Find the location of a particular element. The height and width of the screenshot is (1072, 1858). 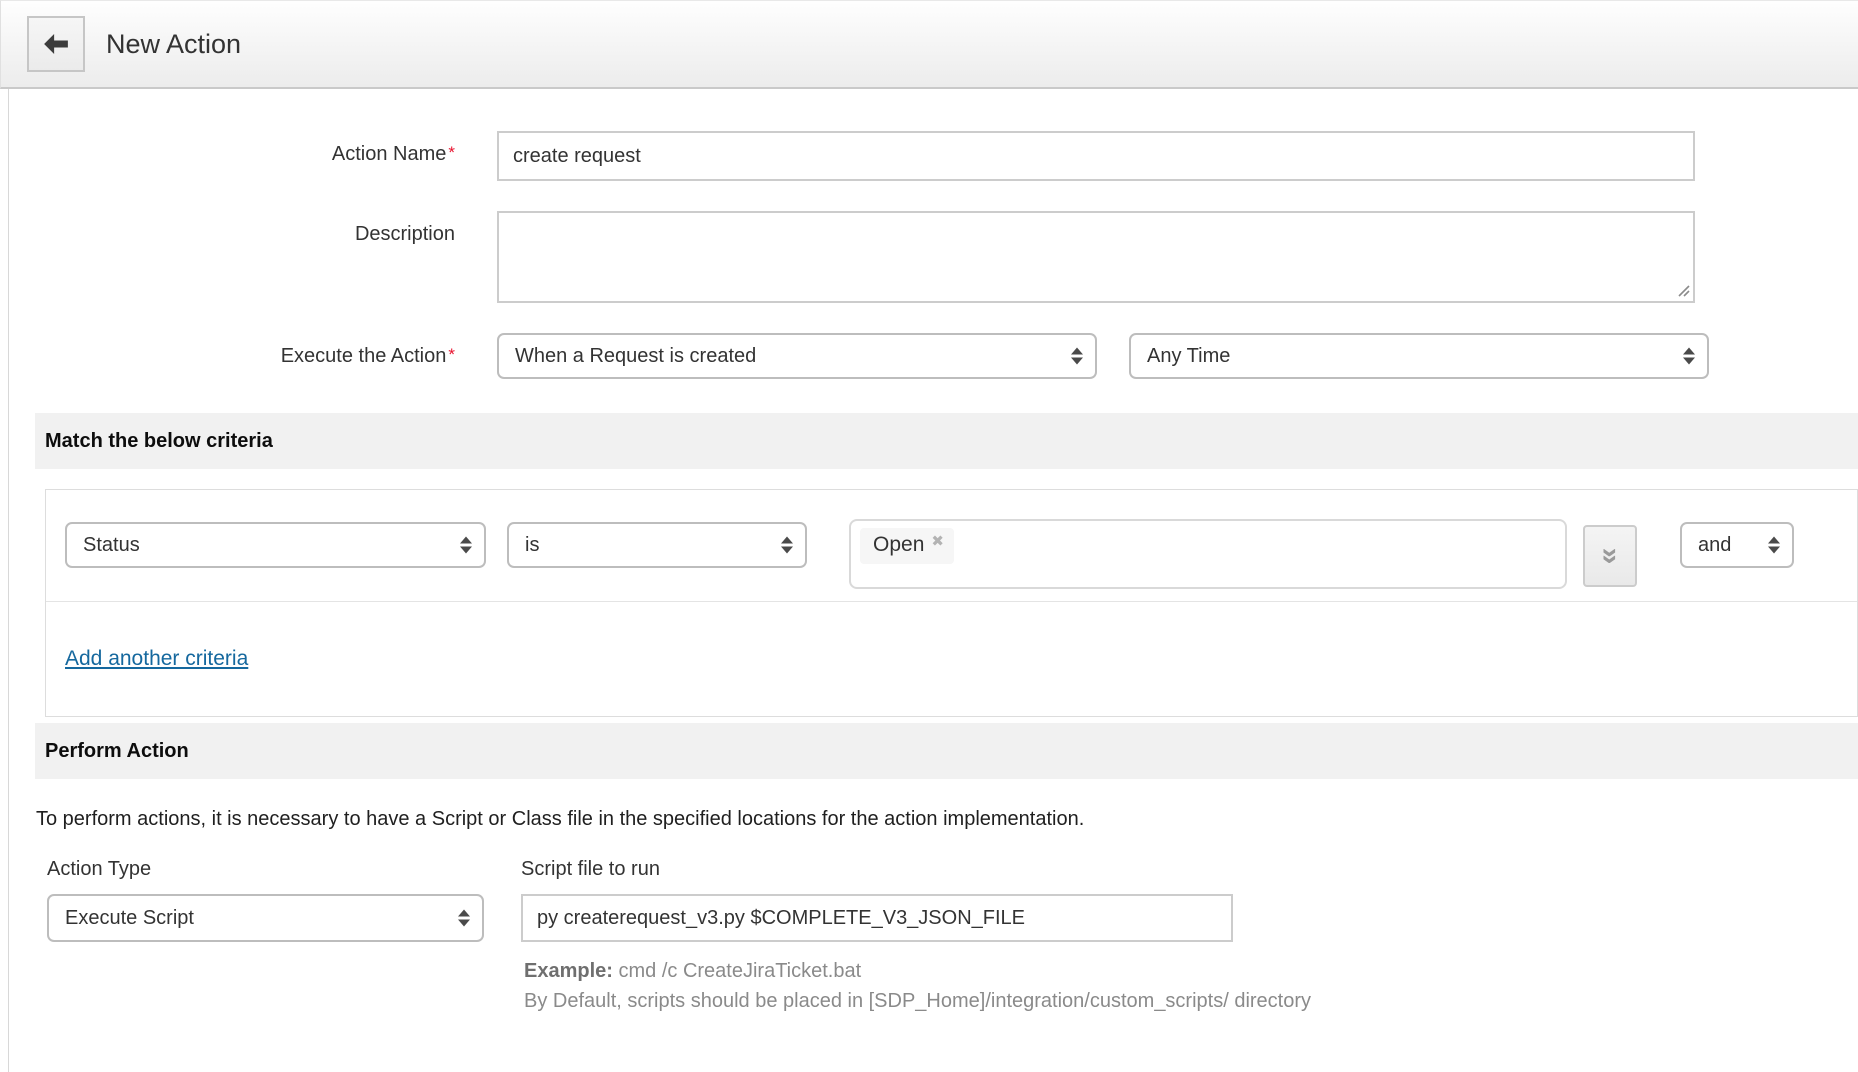

execute-event-select: When a Request is created is located at coordinates (797, 356).